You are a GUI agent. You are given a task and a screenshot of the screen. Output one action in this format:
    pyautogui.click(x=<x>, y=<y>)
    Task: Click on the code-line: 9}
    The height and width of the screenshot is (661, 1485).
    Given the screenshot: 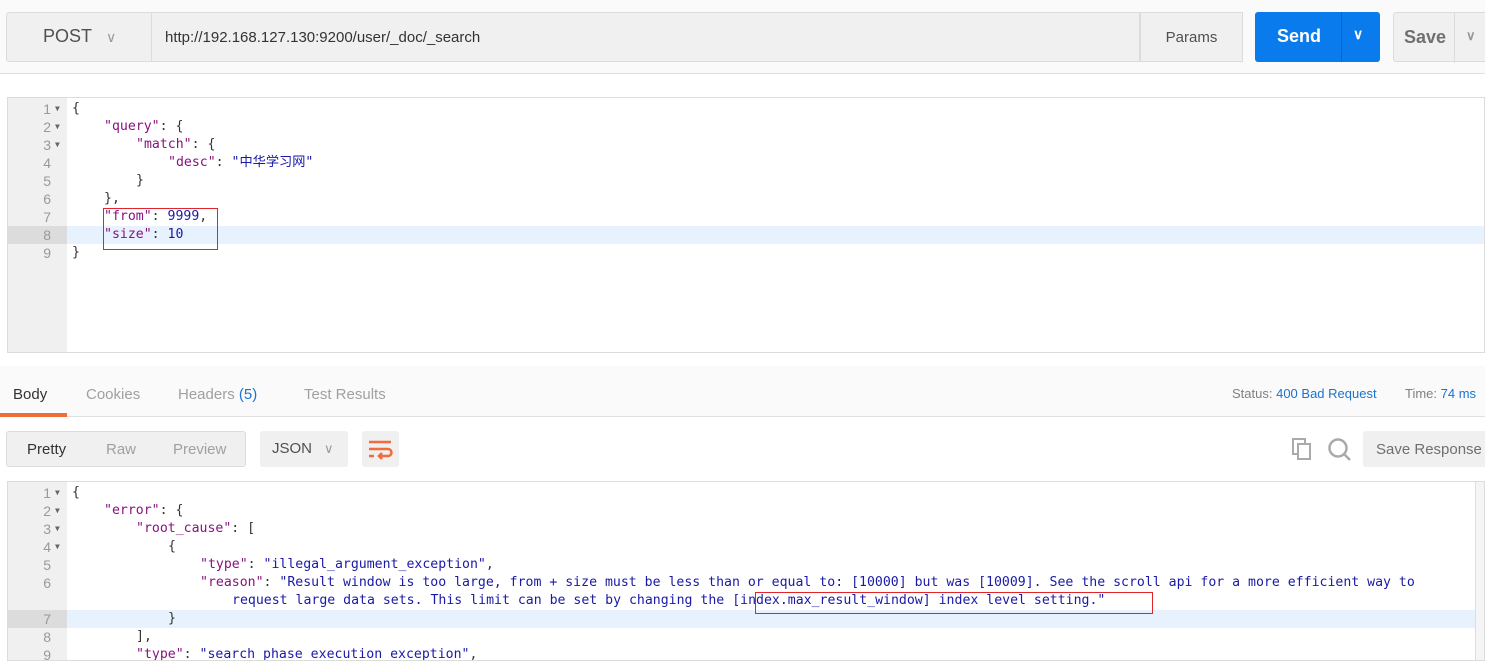 What is the action you would take?
    pyautogui.click(x=746, y=253)
    